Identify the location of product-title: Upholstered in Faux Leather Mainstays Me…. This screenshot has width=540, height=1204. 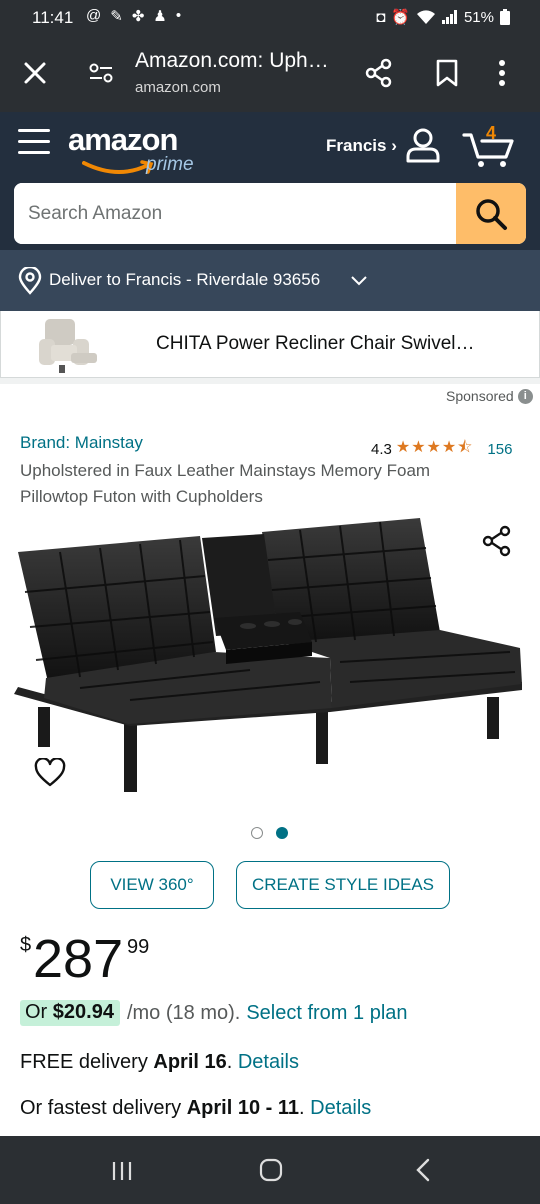
(225, 483).